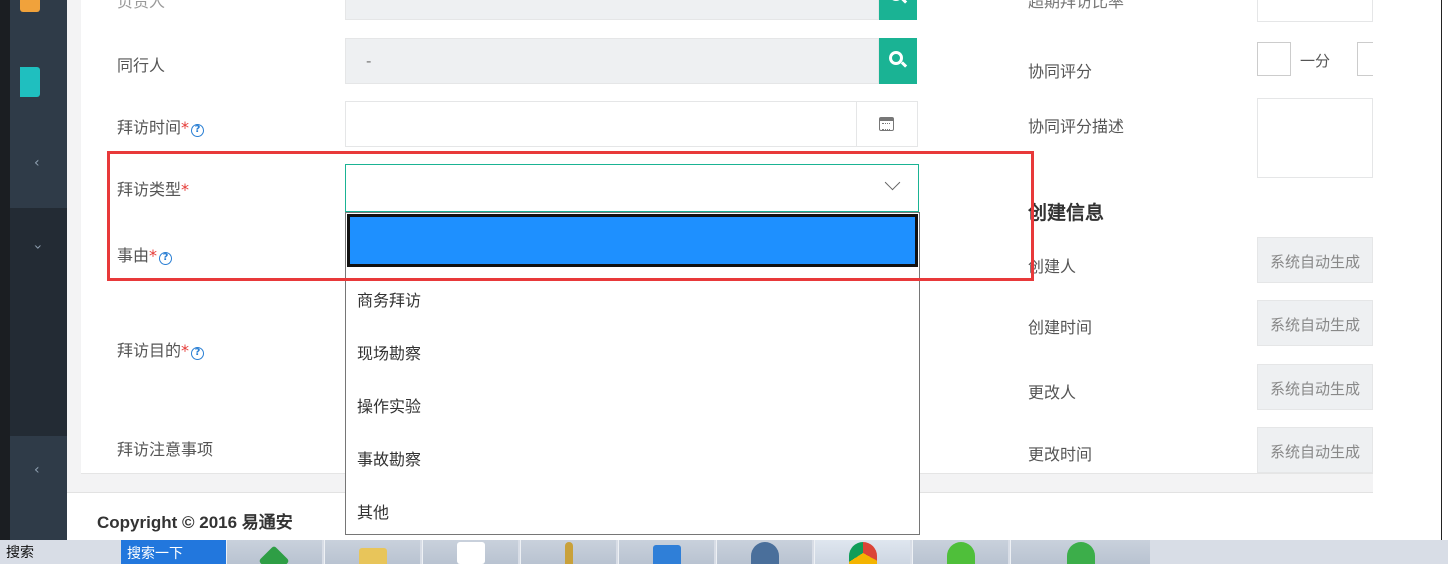  Describe the element at coordinates (601, 124) in the screenshot. I see `visit-time-input` at that location.